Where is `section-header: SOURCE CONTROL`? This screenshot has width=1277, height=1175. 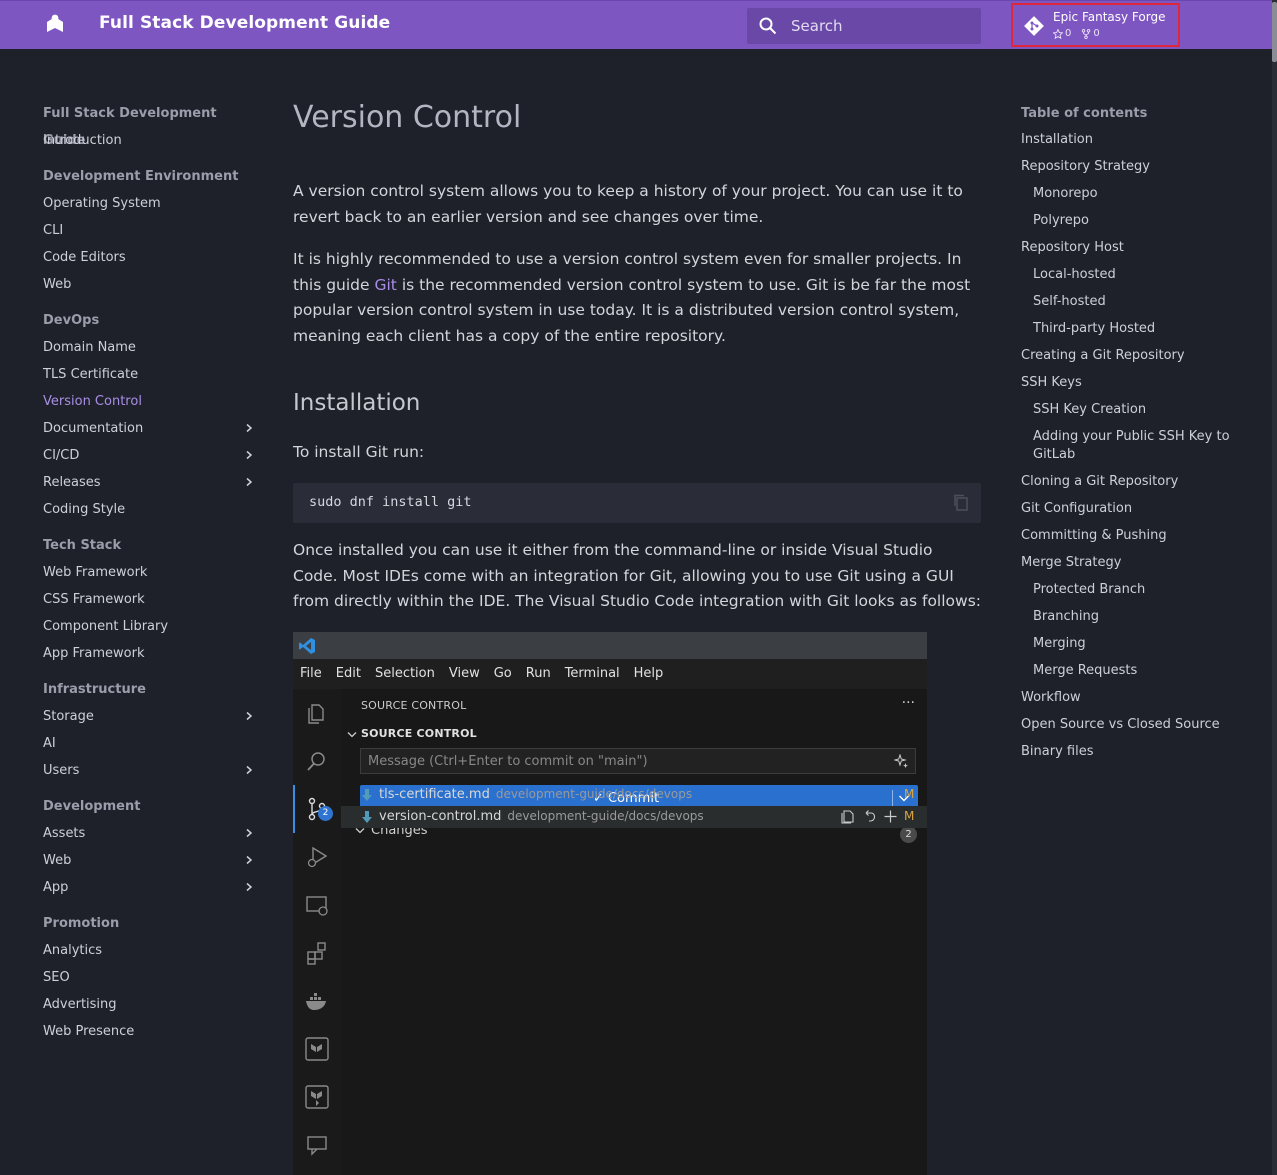 section-header: SOURCE CONTROL is located at coordinates (419, 733).